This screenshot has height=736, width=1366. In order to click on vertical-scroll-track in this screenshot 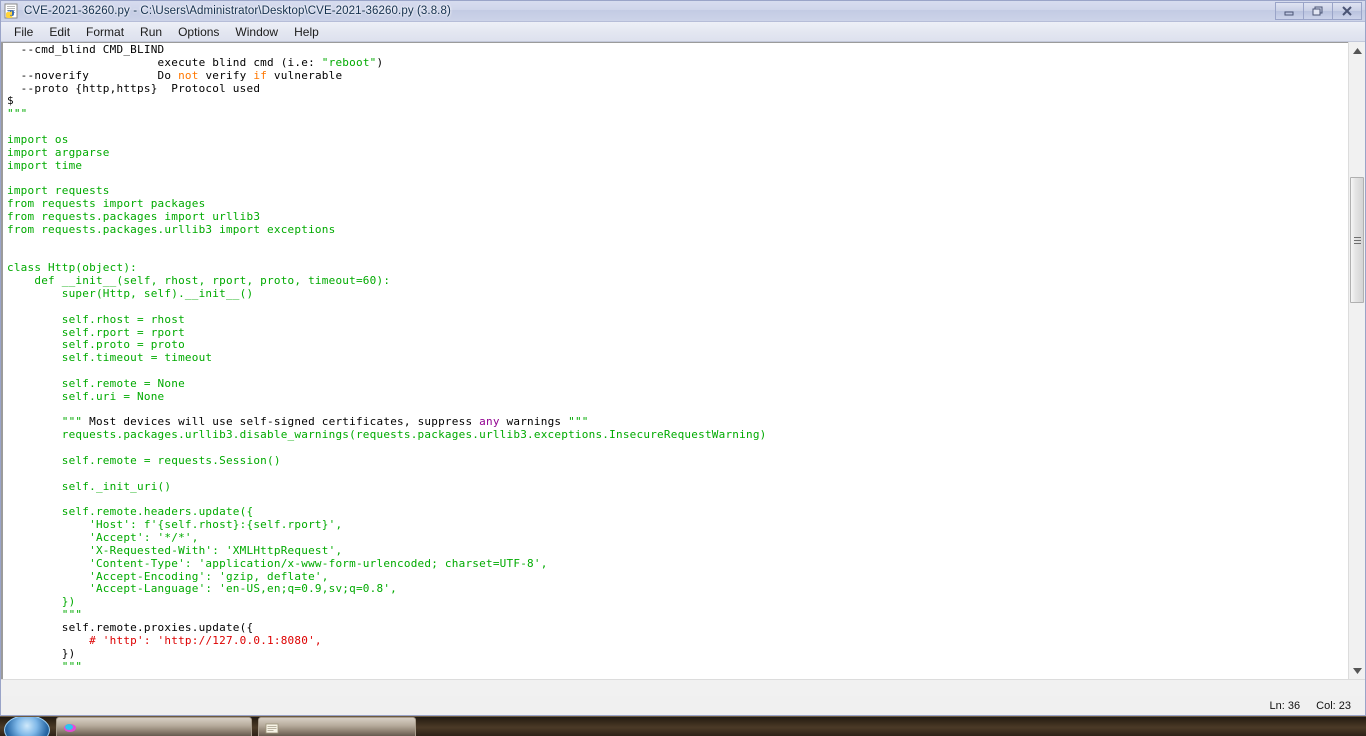, I will do `click(1357, 360)`.